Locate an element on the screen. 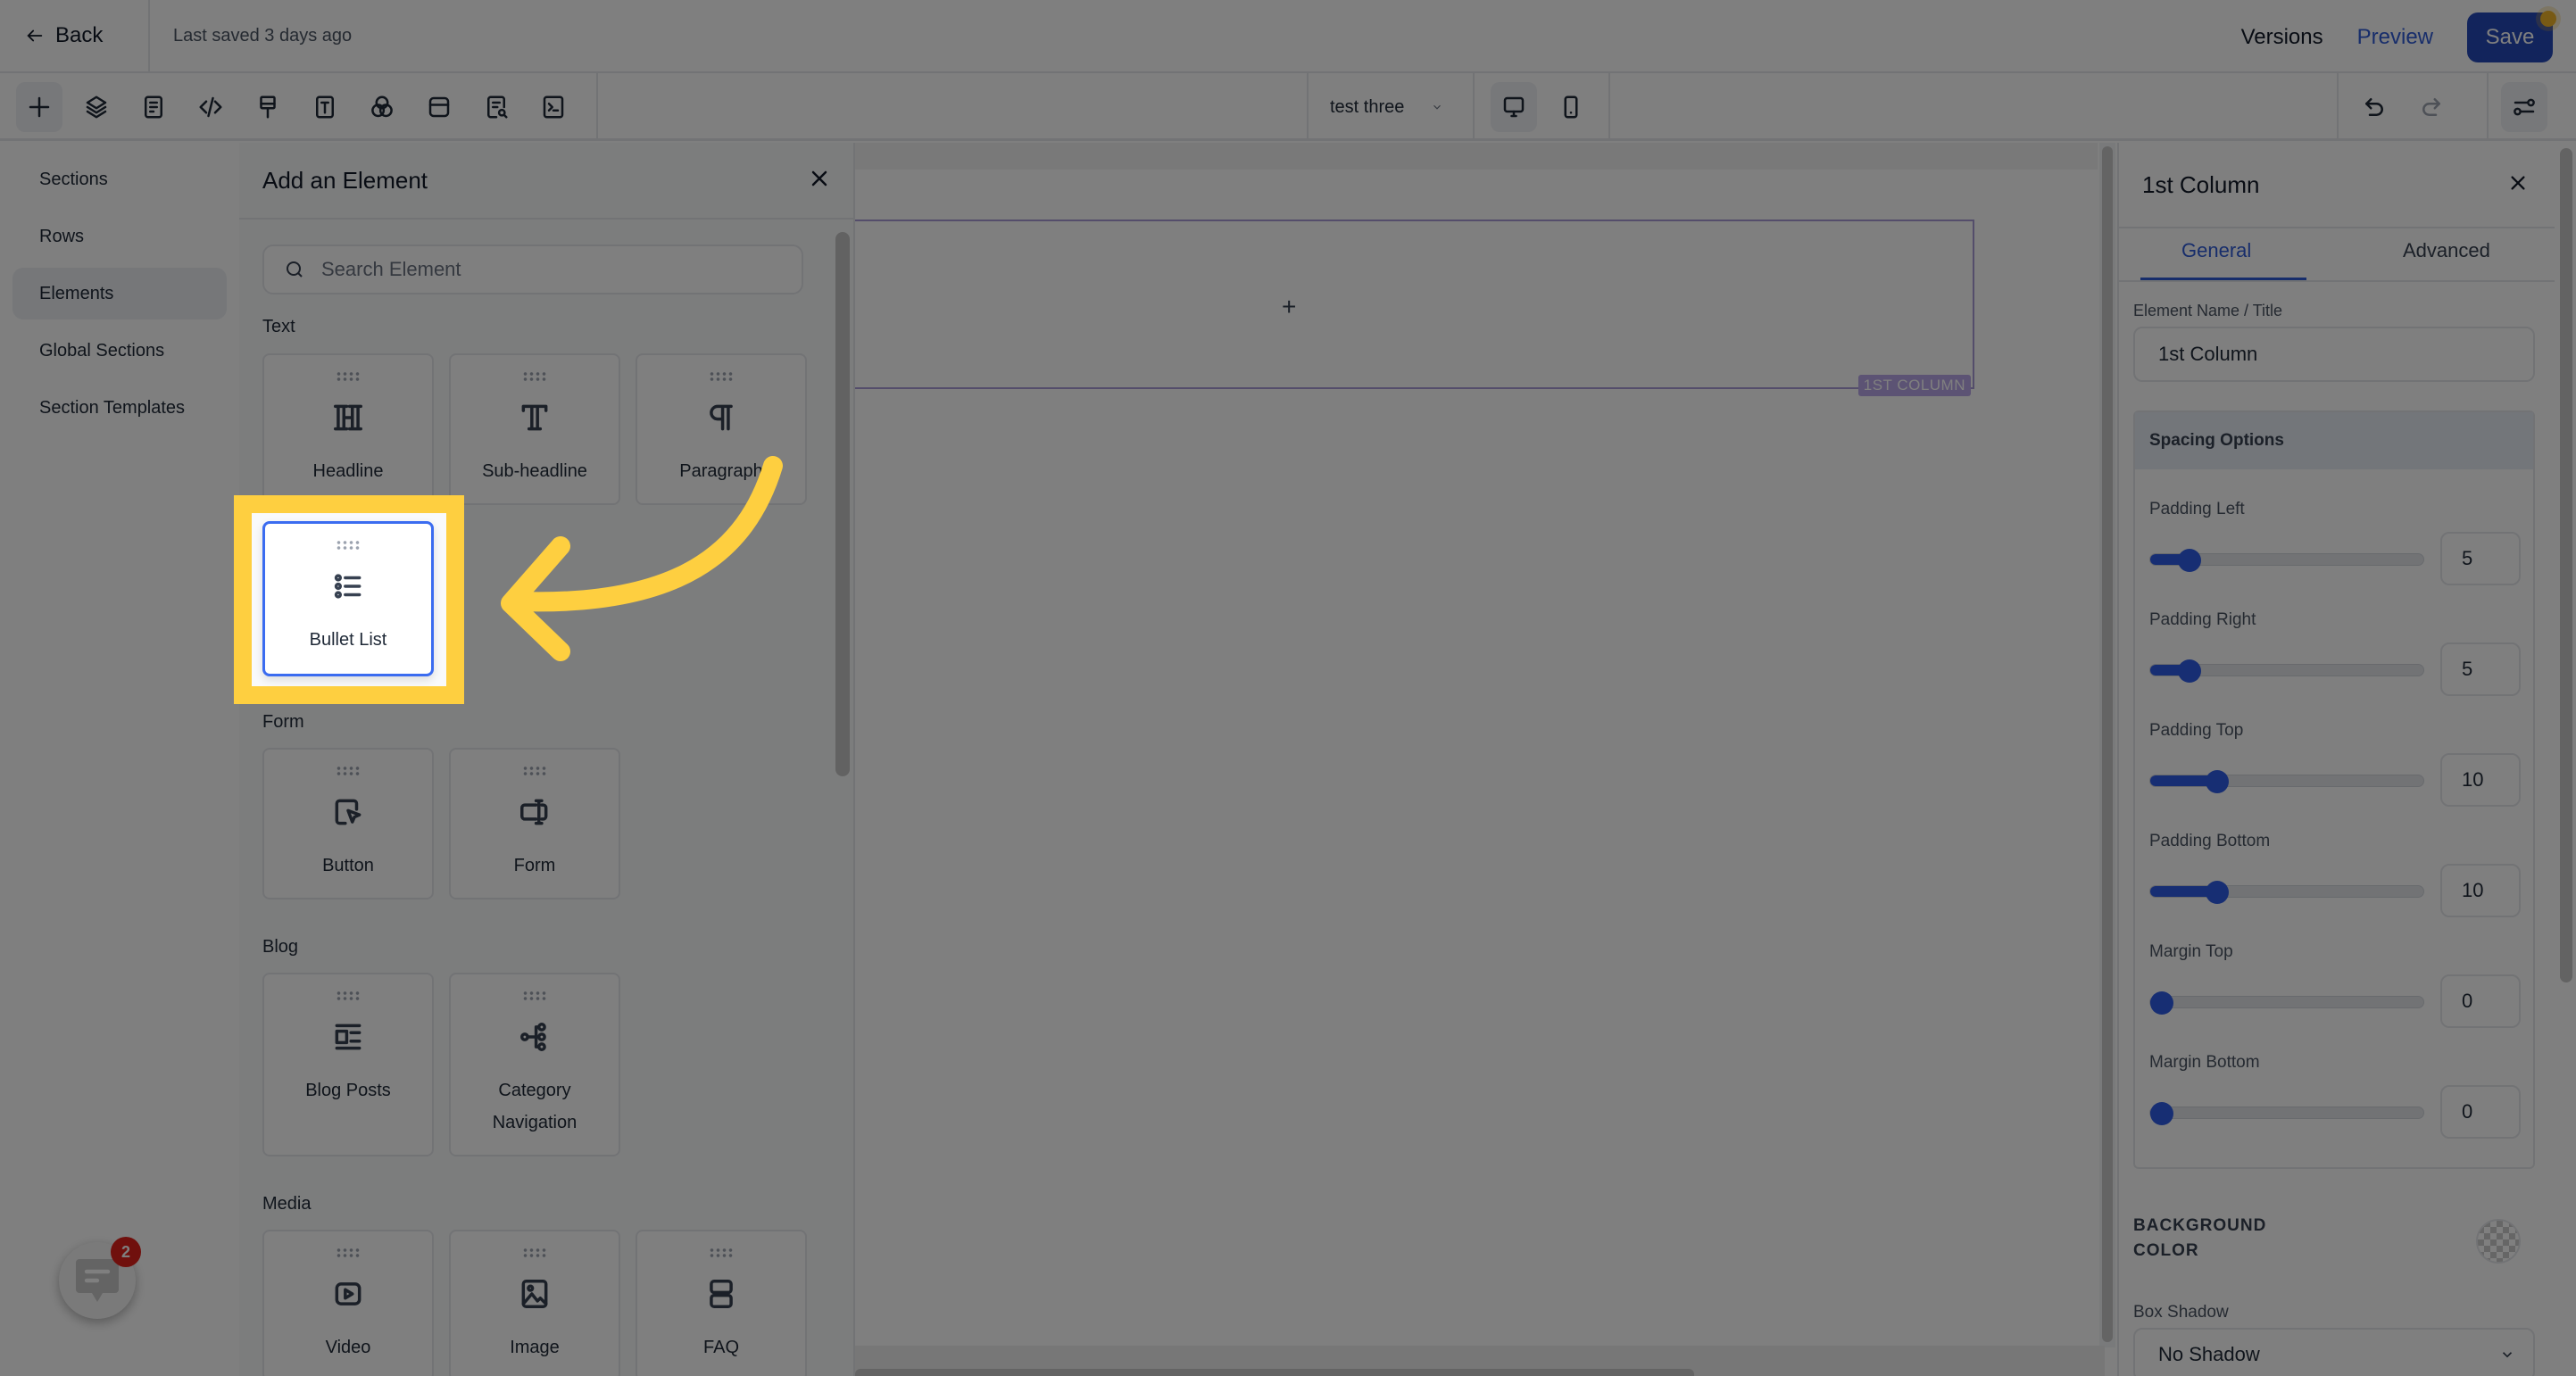  background-color-swatch is located at coordinates (2499, 1241).